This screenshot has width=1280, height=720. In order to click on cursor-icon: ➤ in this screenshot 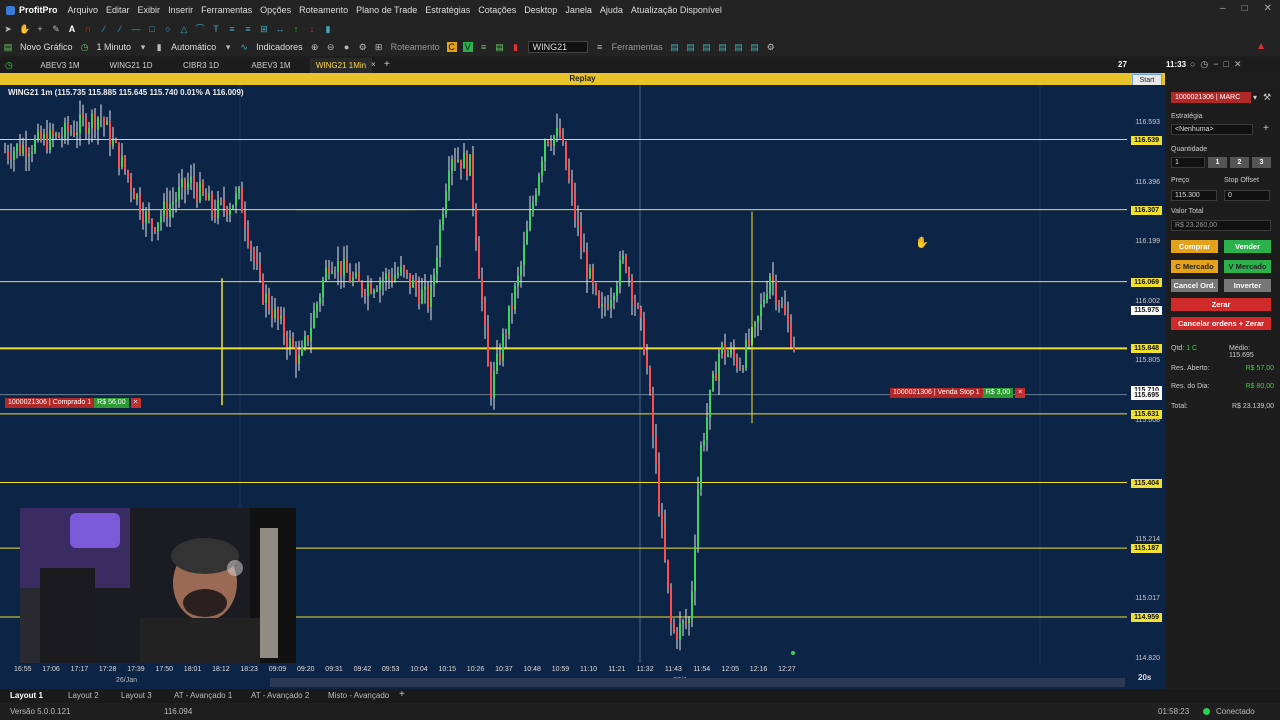, I will do `click(8, 29)`.